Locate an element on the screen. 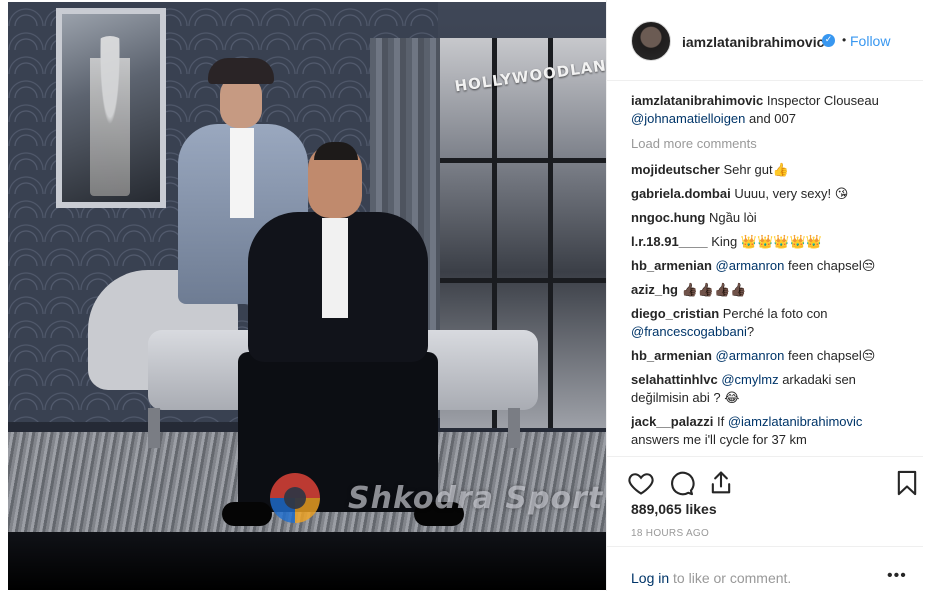 This screenshot has width=929, height=591. post-header: iamzlatanibrahimovic ✓ • Follow is located at coordinates (765, 40).